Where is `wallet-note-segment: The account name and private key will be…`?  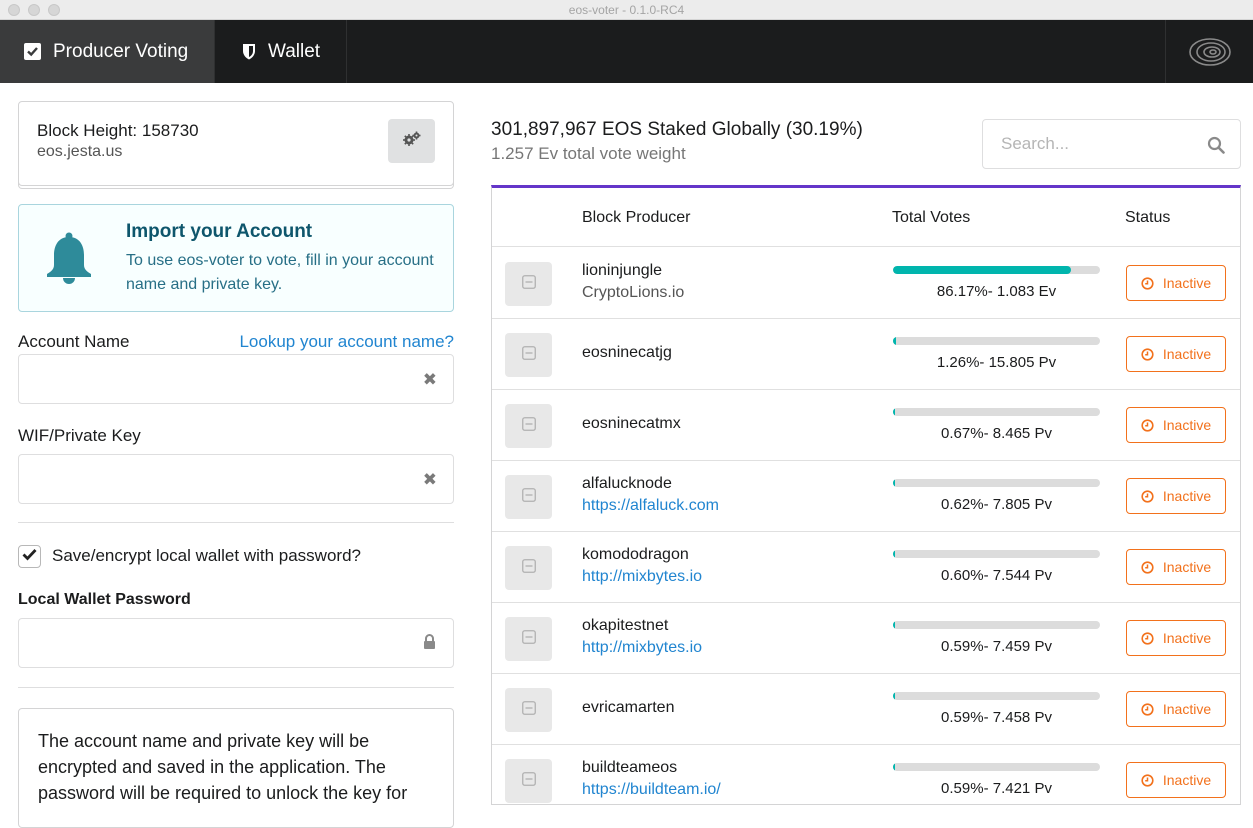
wallet-note-segment: The account name and private key will be… is located at coordinates (236, 768).